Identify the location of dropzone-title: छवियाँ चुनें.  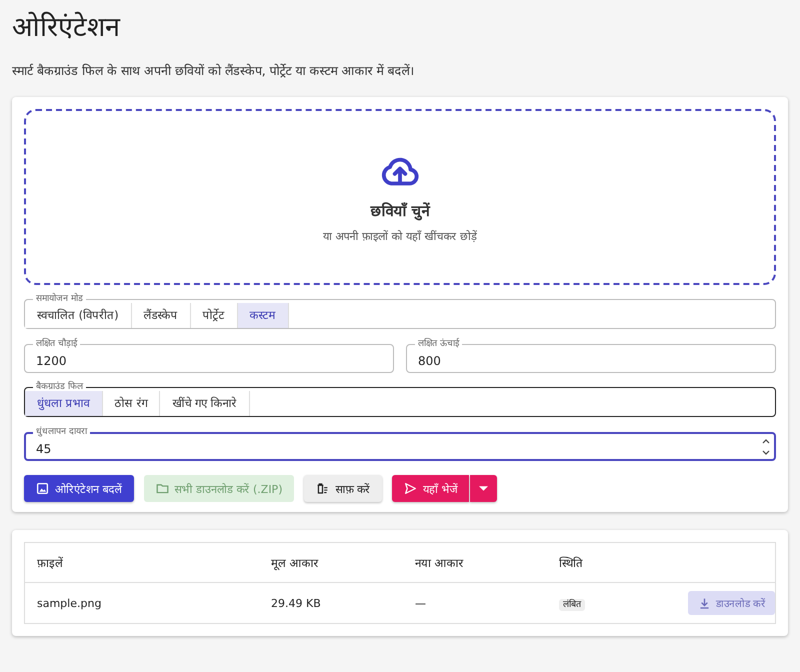
(400, 210).